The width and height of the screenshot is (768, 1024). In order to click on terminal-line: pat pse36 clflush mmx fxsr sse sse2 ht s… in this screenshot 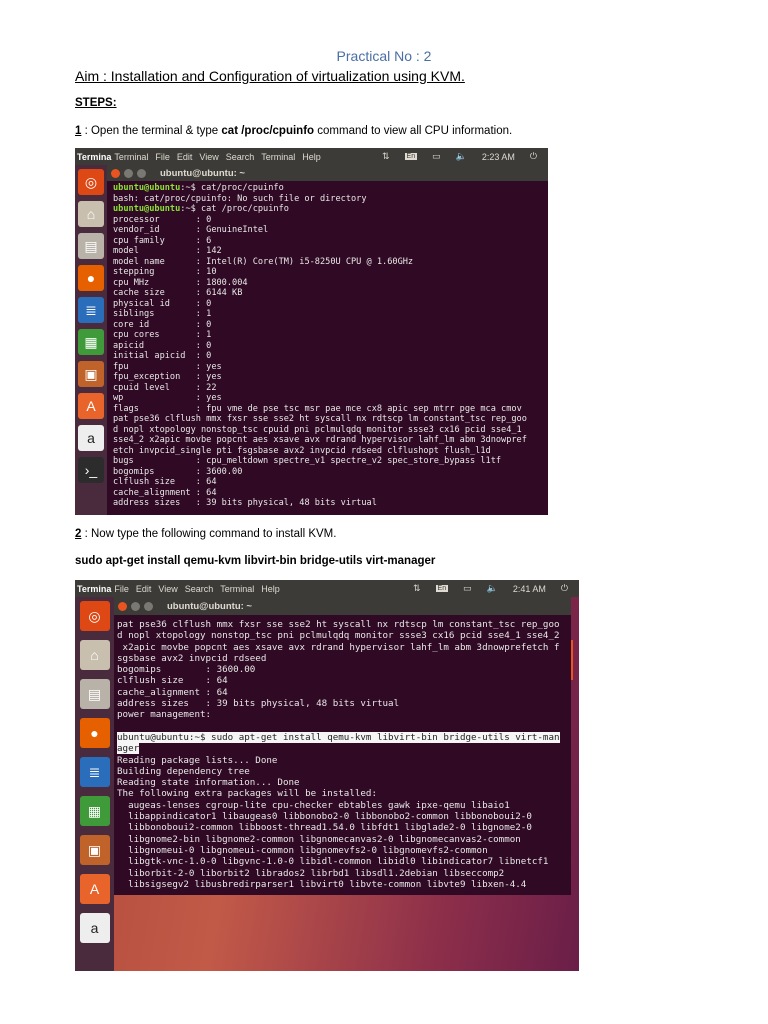, I will do `click(344, 624)`.